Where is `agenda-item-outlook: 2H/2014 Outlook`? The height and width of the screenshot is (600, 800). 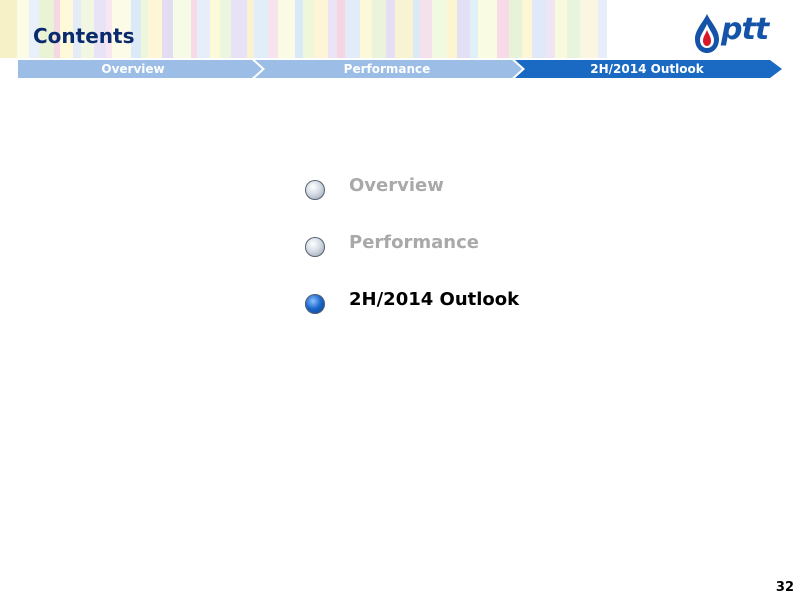
agenda-item-outlook: 2H/2014 Outlook is located at coordinates (412, 314).